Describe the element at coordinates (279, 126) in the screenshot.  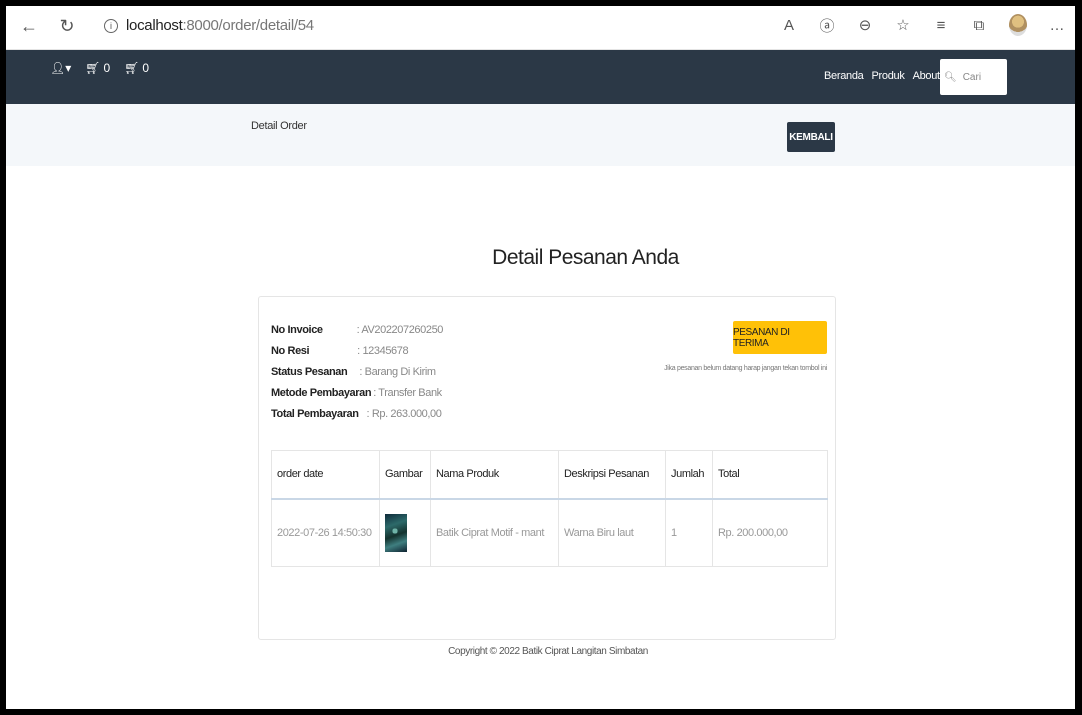
I see `breadcrumb-title: Detail Order` at that location.